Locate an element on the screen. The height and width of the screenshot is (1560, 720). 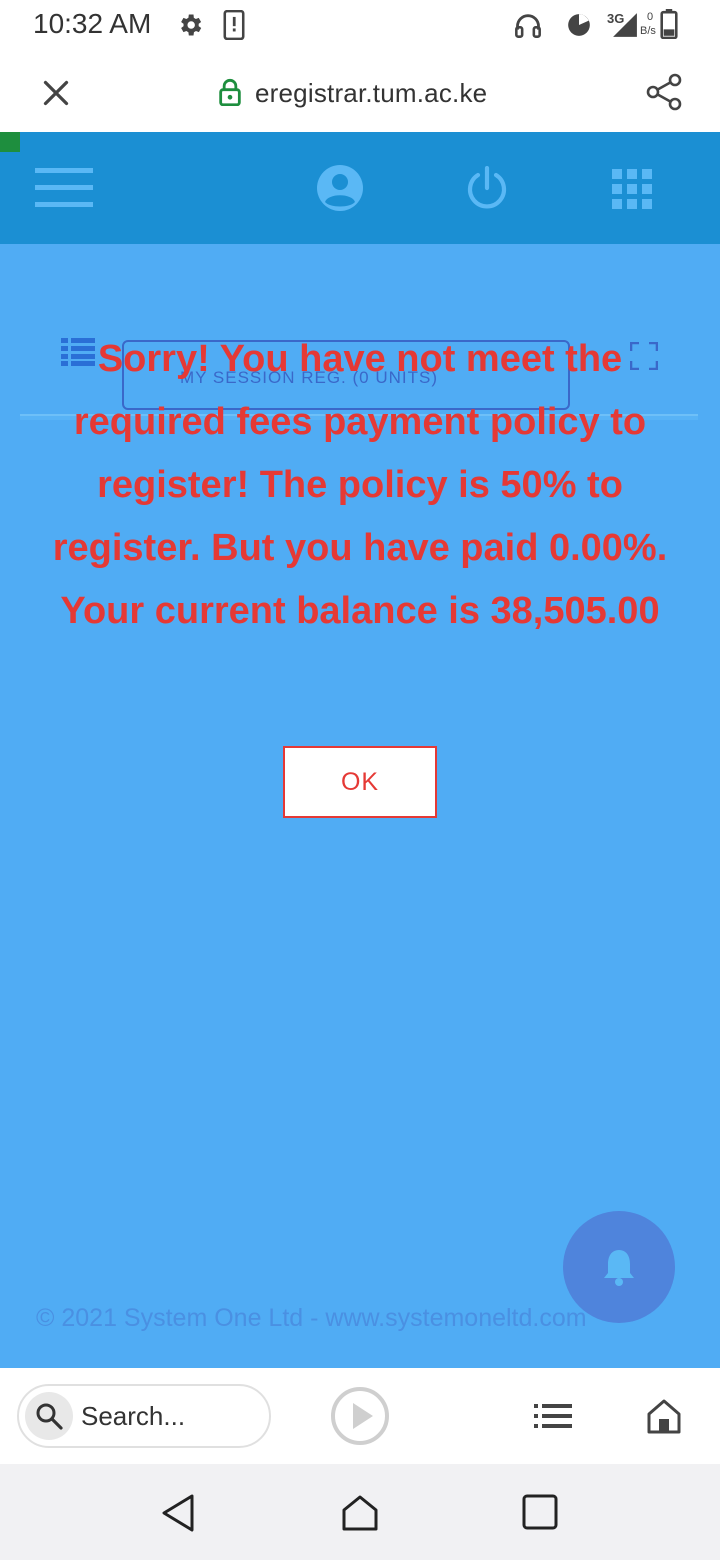
data-saver-icon is located at coordinates (579, 25).